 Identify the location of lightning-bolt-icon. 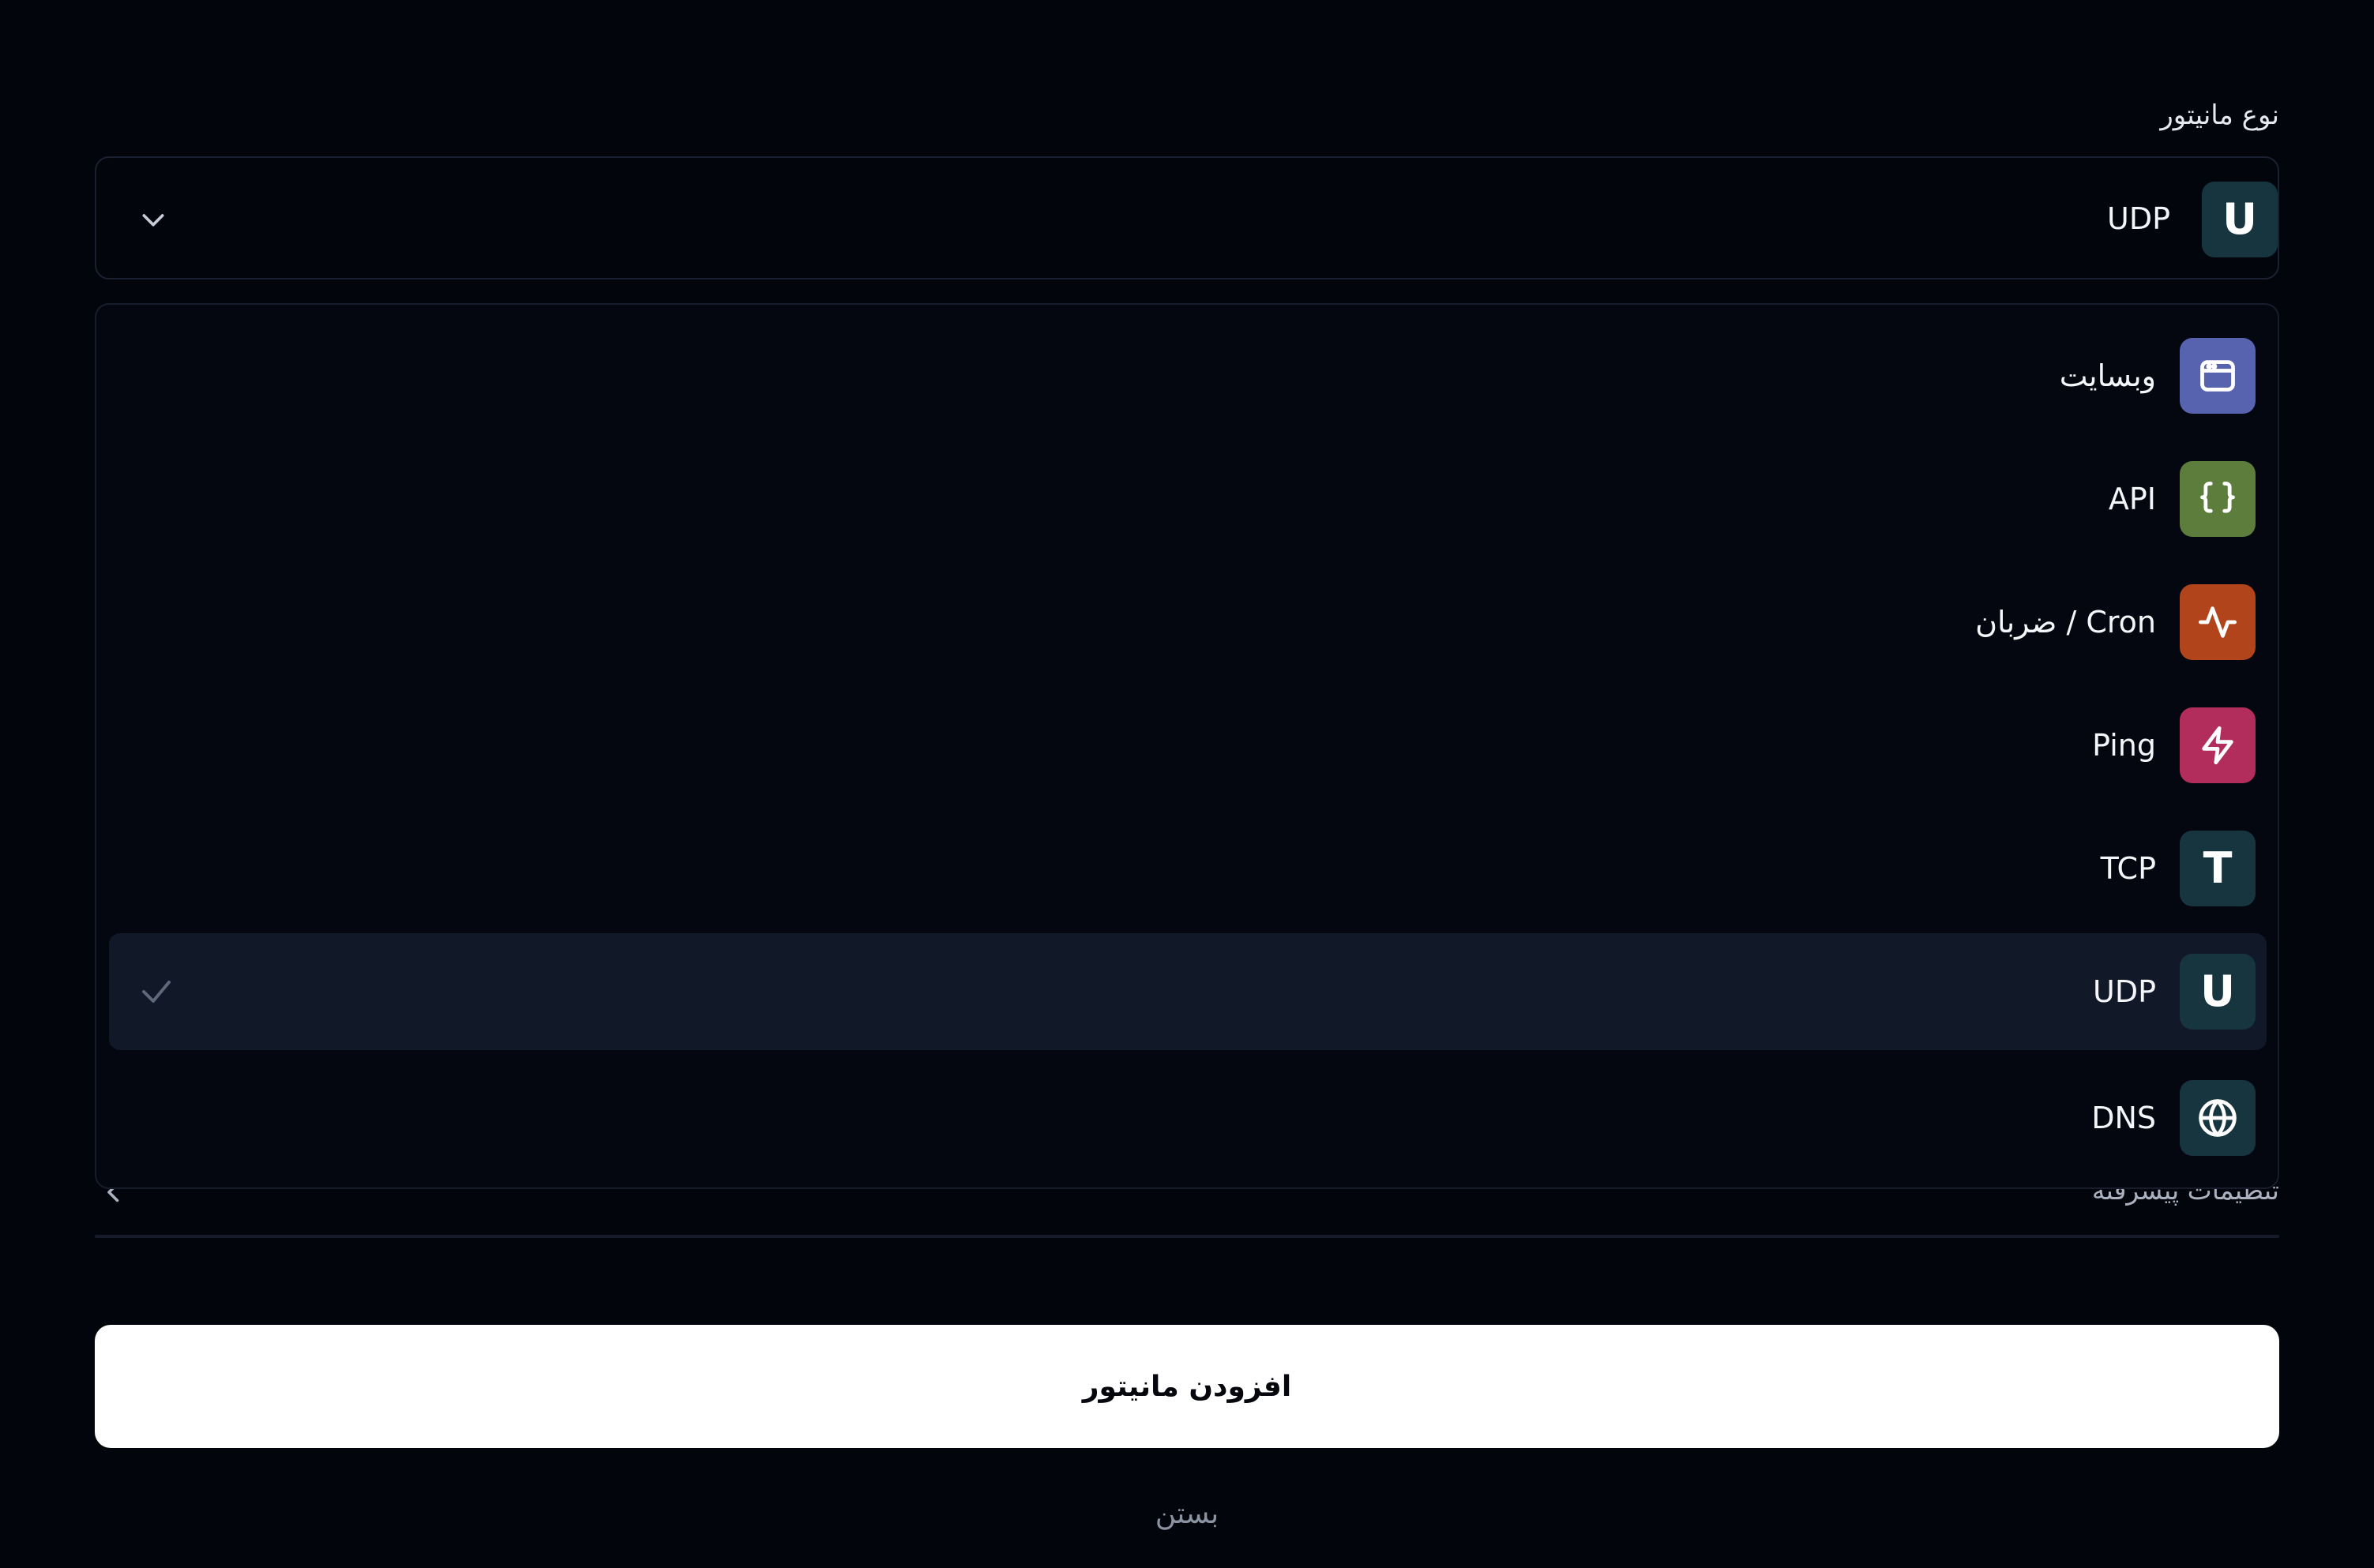
(2218, 745).